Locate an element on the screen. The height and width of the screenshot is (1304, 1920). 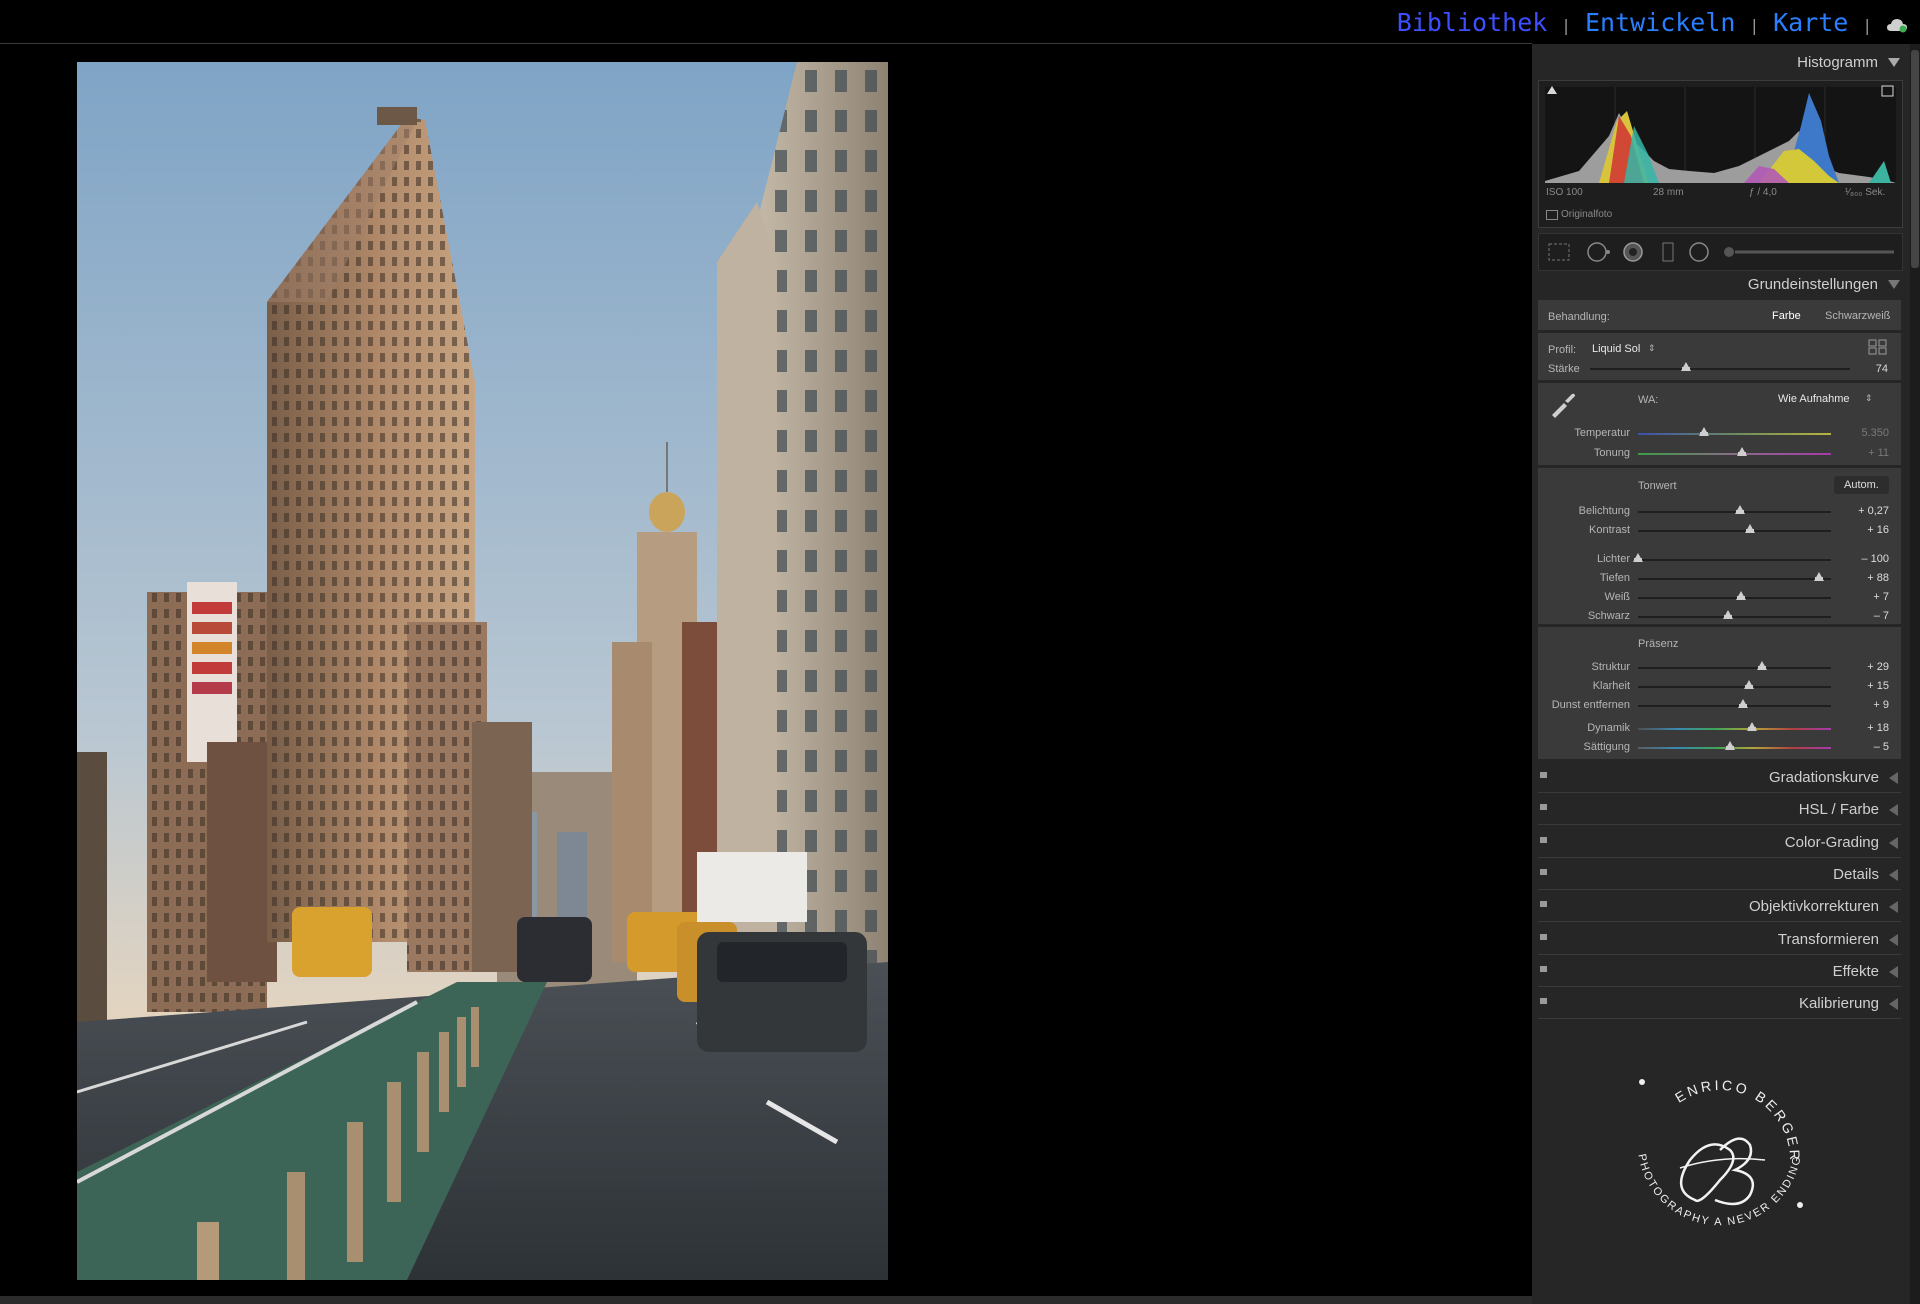
amount-value: 74 is located at coordinates (1863, 369).